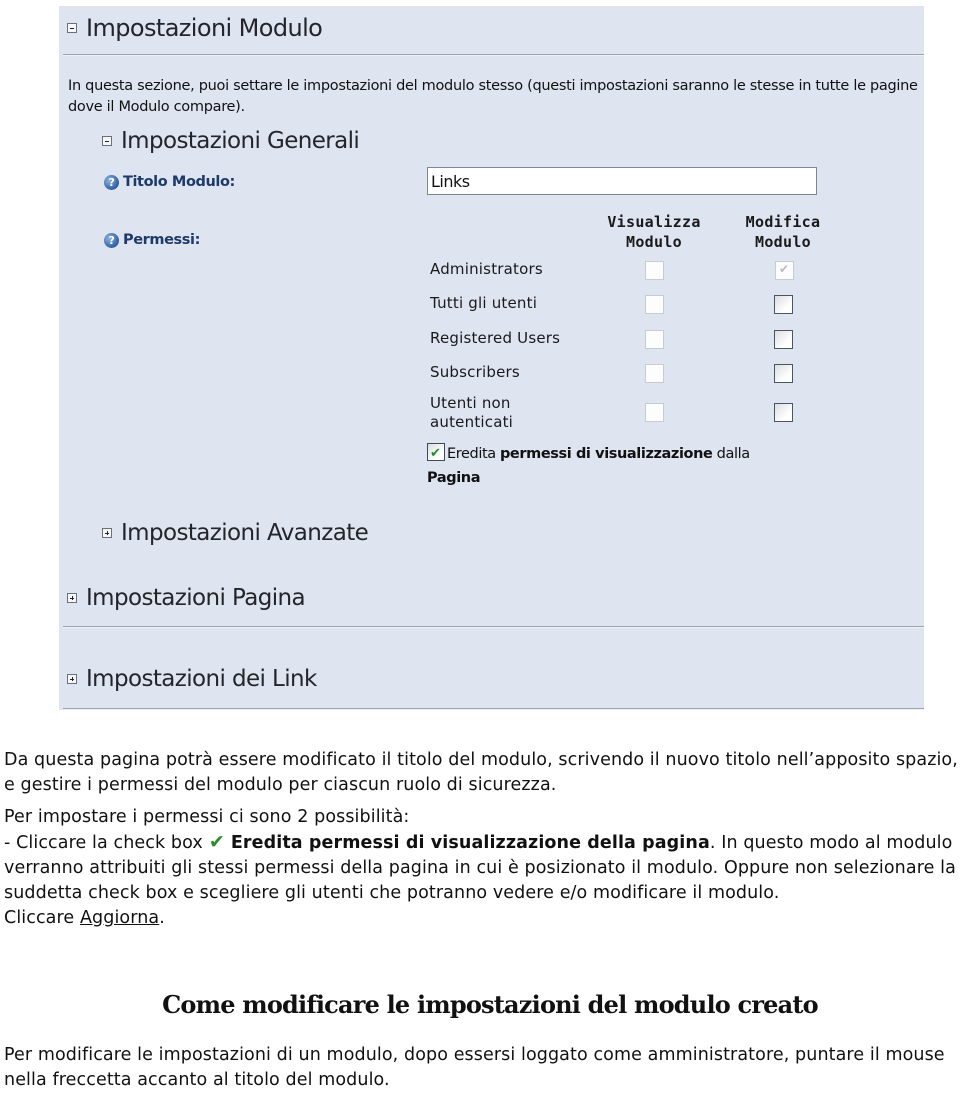 Image resolution: width=960 pixels, height=1097 pixels. What do you see at coordinates (654, 232) in the screenshot?
I see `column-header-view: Visualizza Modulo` at bounding box center [654, 232].